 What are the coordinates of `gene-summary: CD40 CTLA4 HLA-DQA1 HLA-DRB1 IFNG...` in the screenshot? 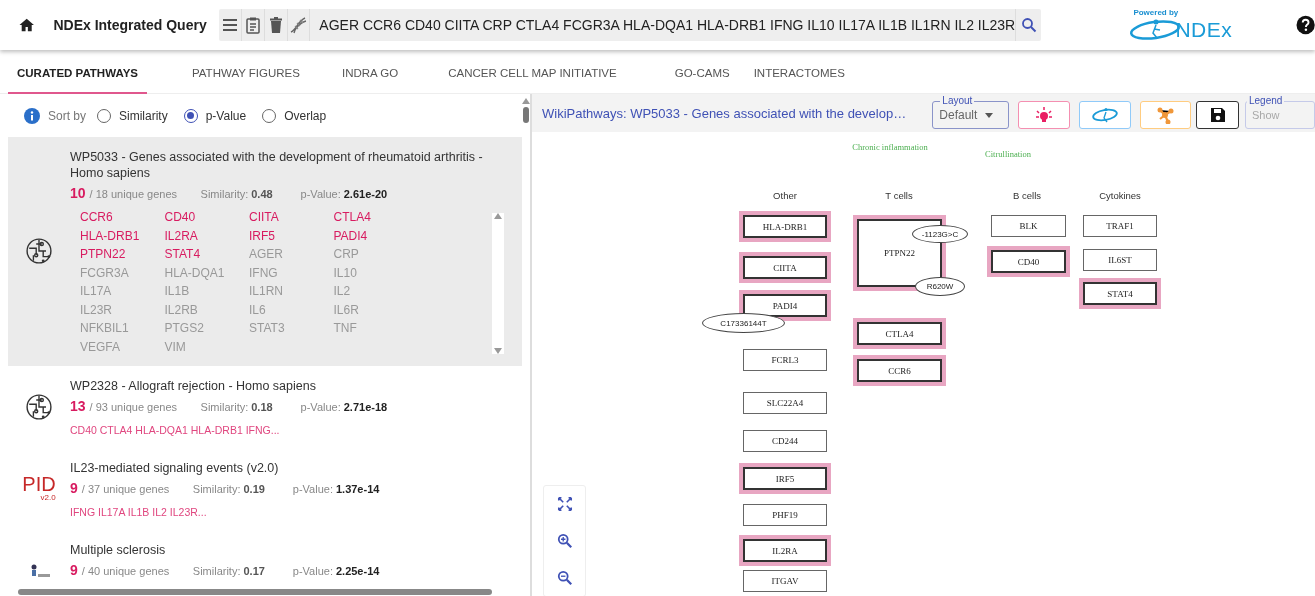 It's located at (175, 429).